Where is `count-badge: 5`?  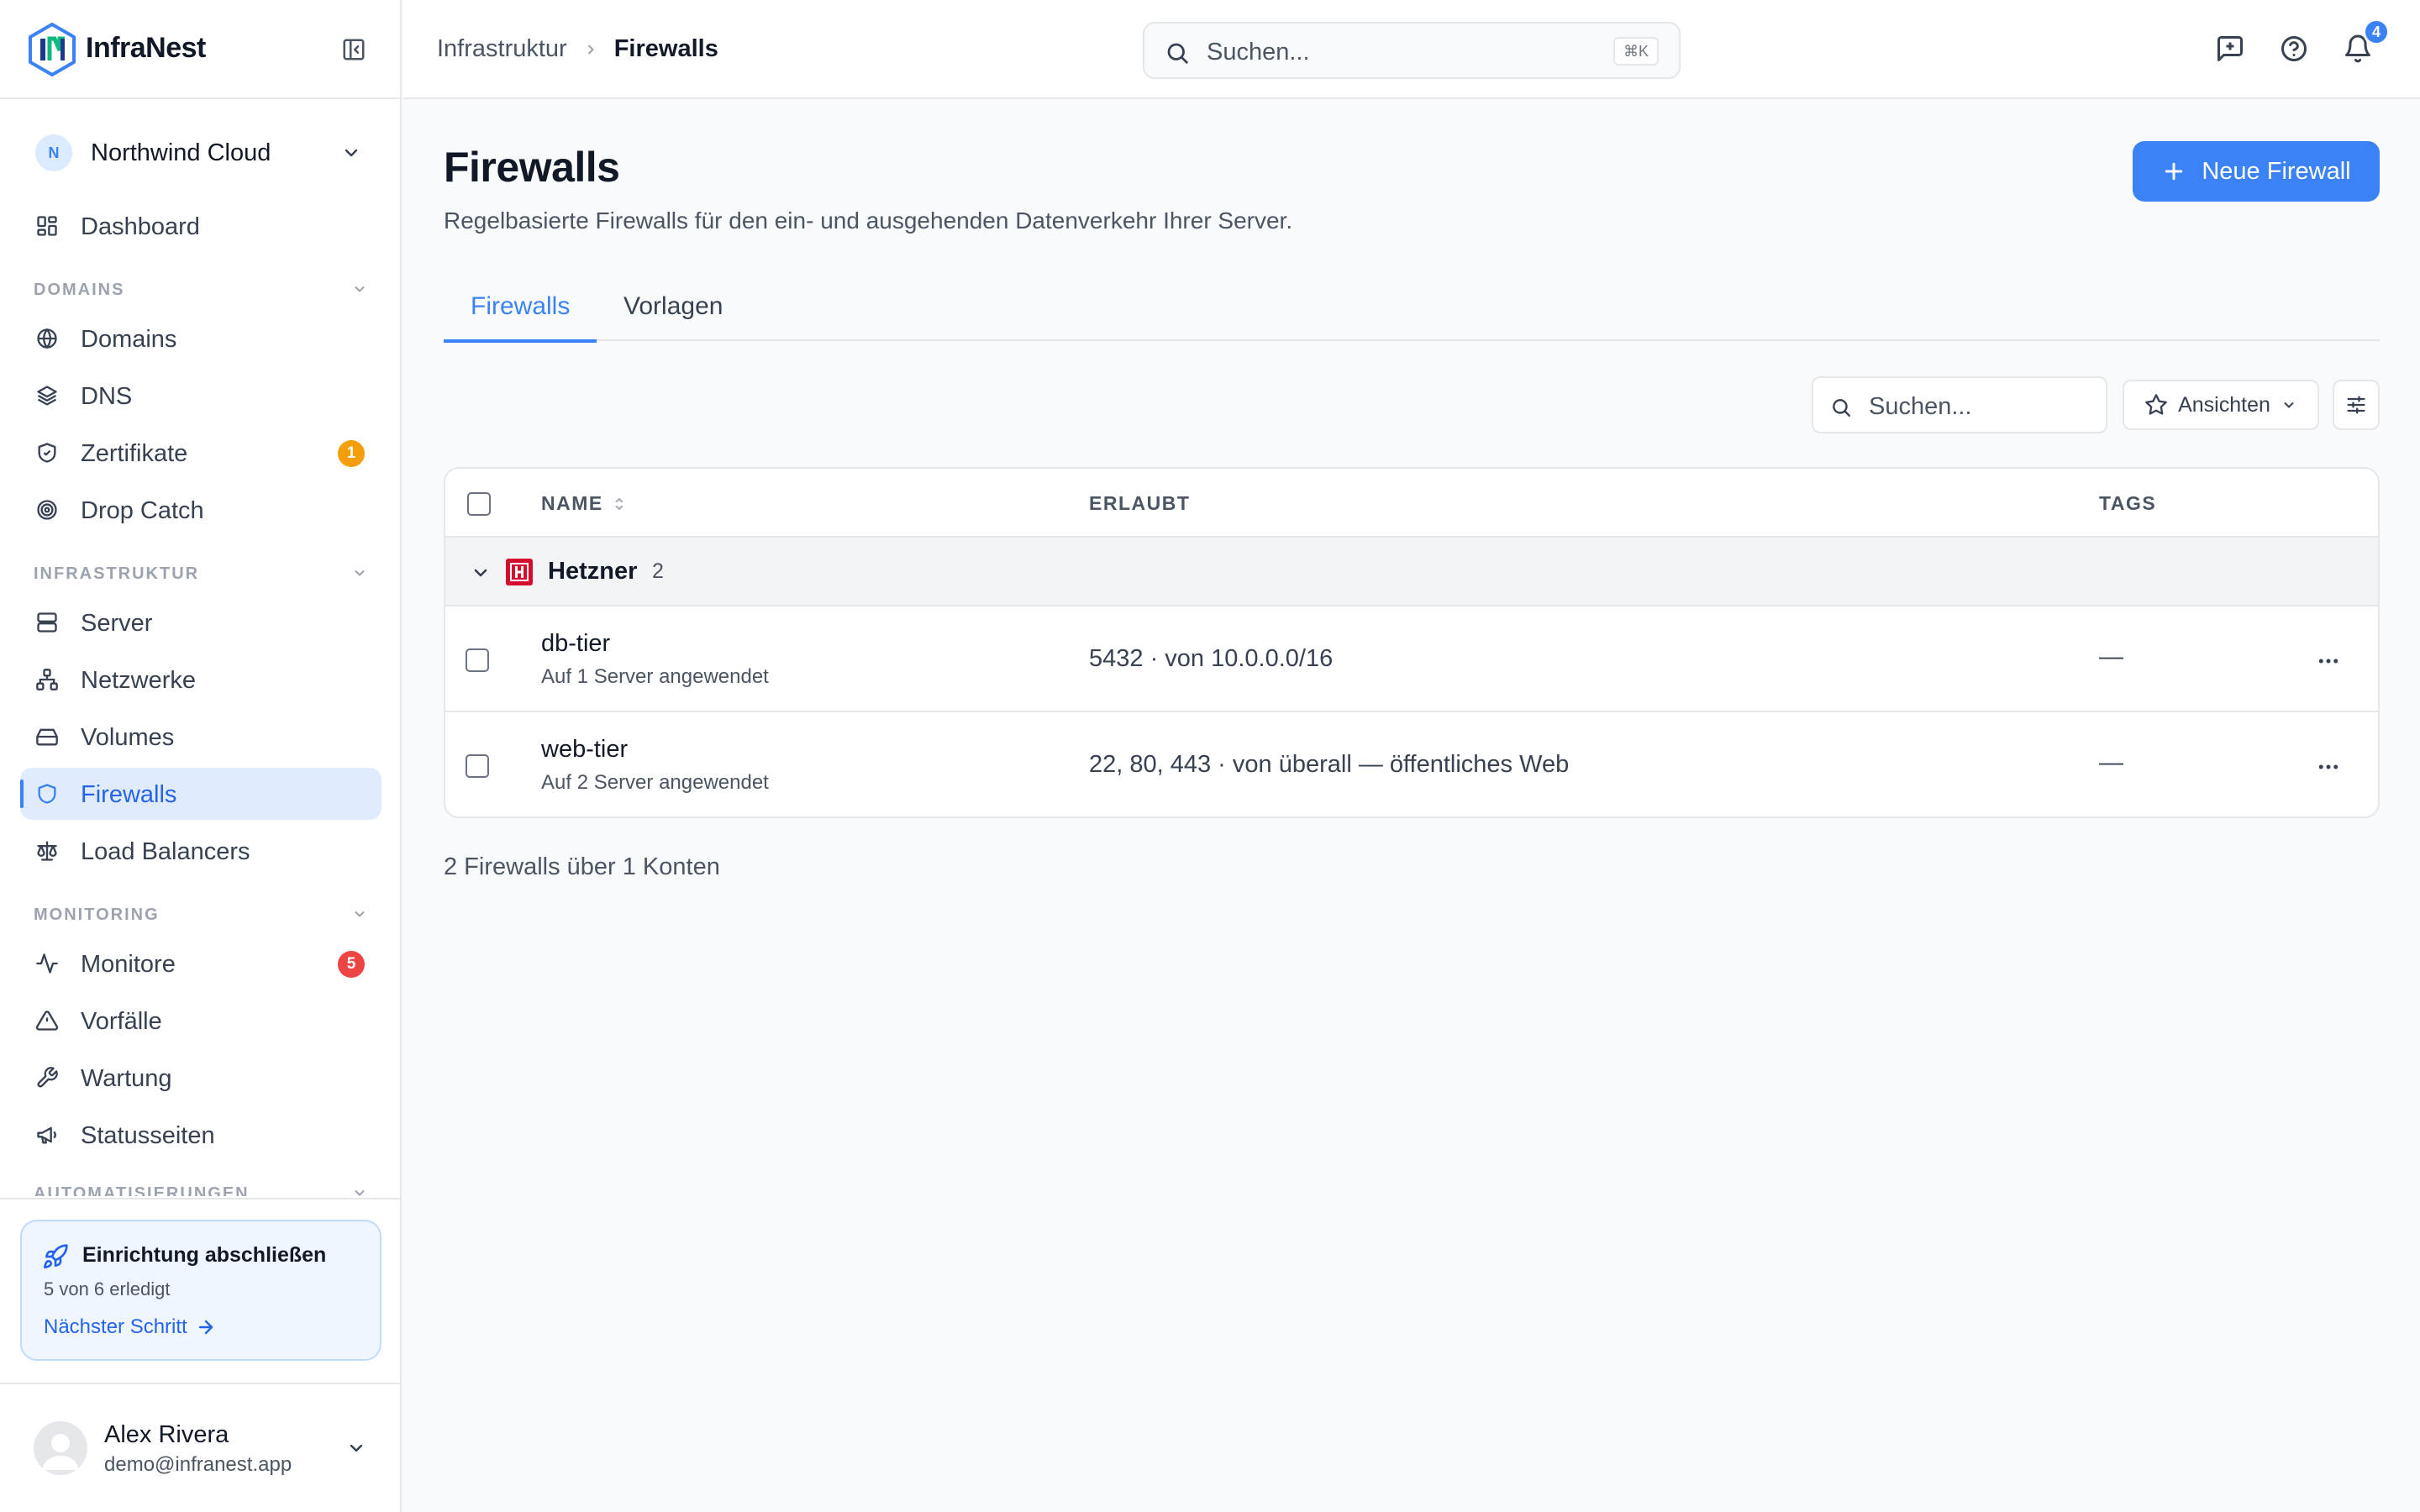 count-badge: 5 is located at coordinates (352, 964).